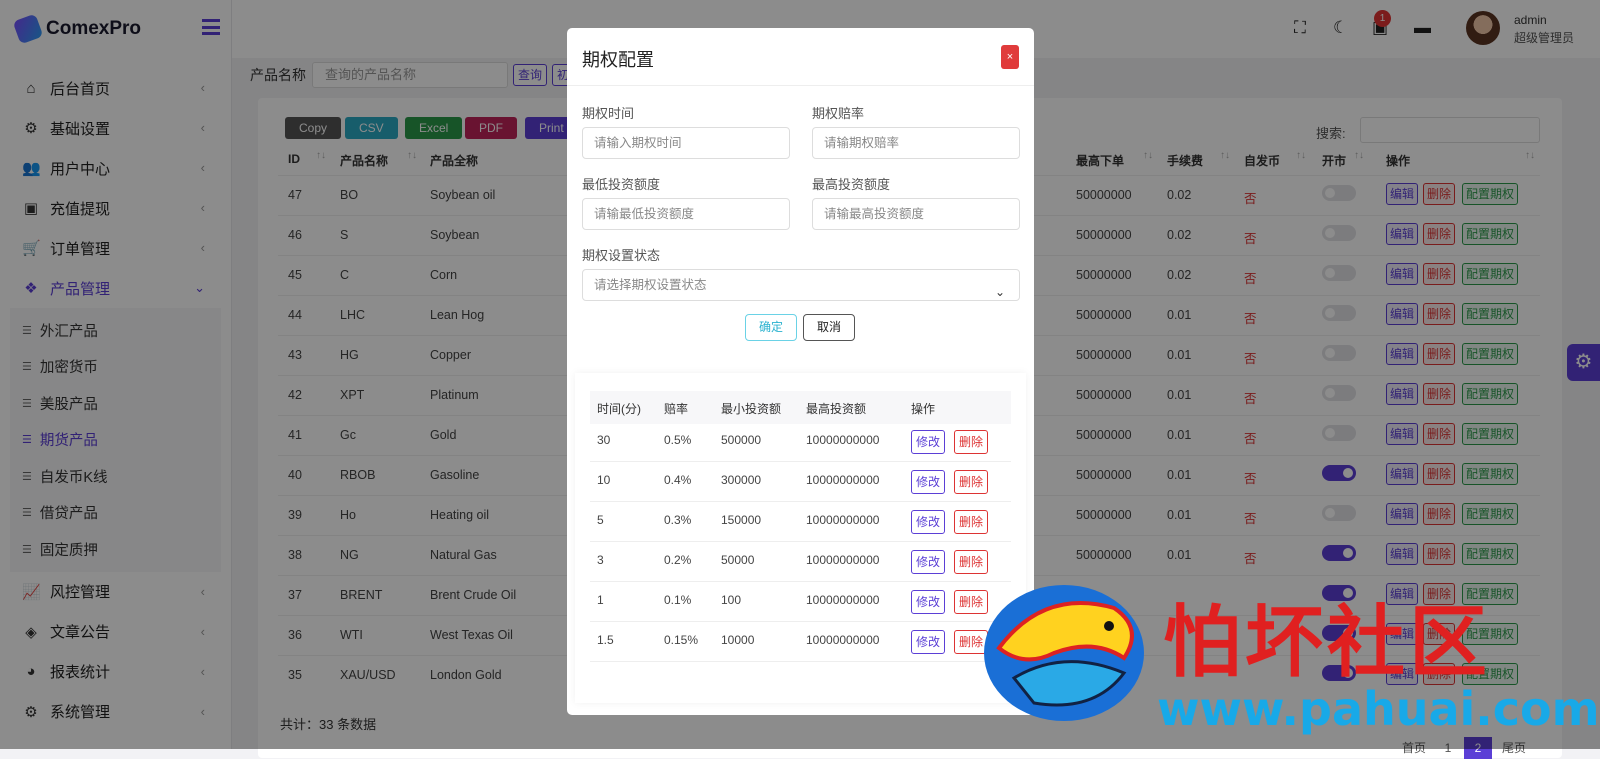 This screenshot has height=759, width=1600. Describe the element at coordinates (838, 113) in the screenshot. I see `option-rate-label: 期权赔率` at that location.